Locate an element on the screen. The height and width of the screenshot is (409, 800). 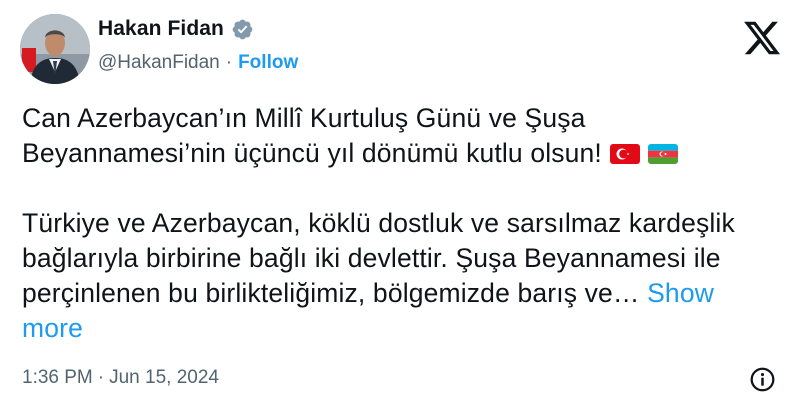
author-name-row: Hakan Fidan is located at coordinates (176, 29).